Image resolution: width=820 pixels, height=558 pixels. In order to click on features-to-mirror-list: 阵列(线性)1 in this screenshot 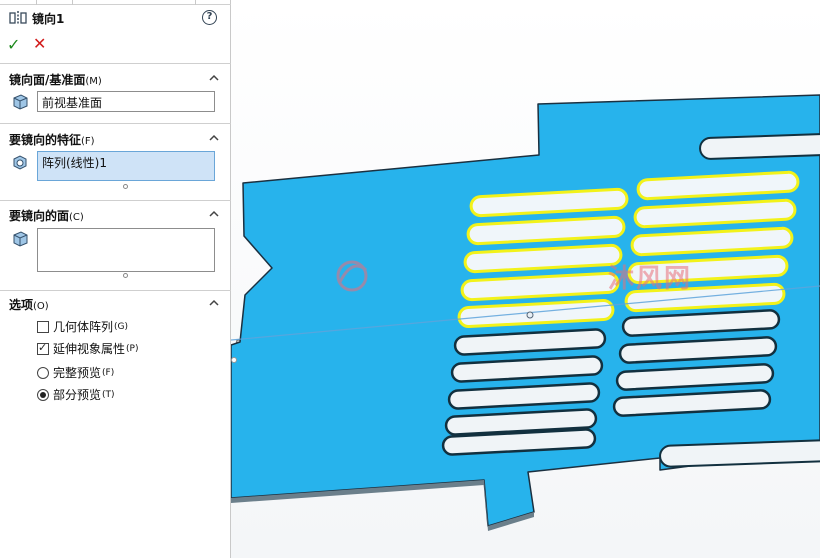, I will do `click(126, 166)`.